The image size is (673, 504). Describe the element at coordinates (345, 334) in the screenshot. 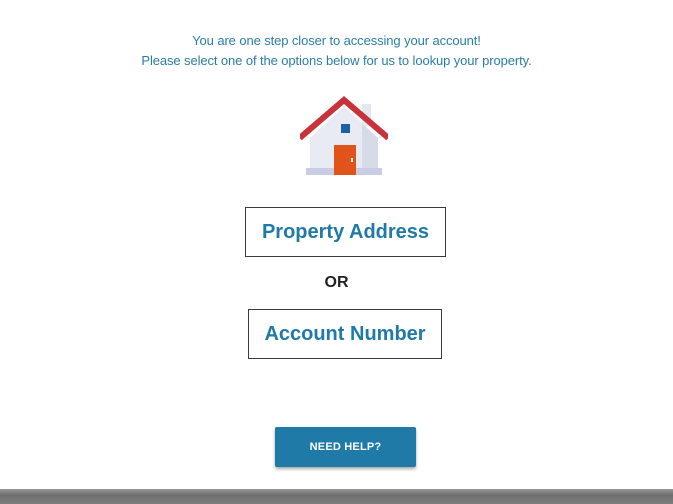

I see `account-number-button: Account Number` at that location.